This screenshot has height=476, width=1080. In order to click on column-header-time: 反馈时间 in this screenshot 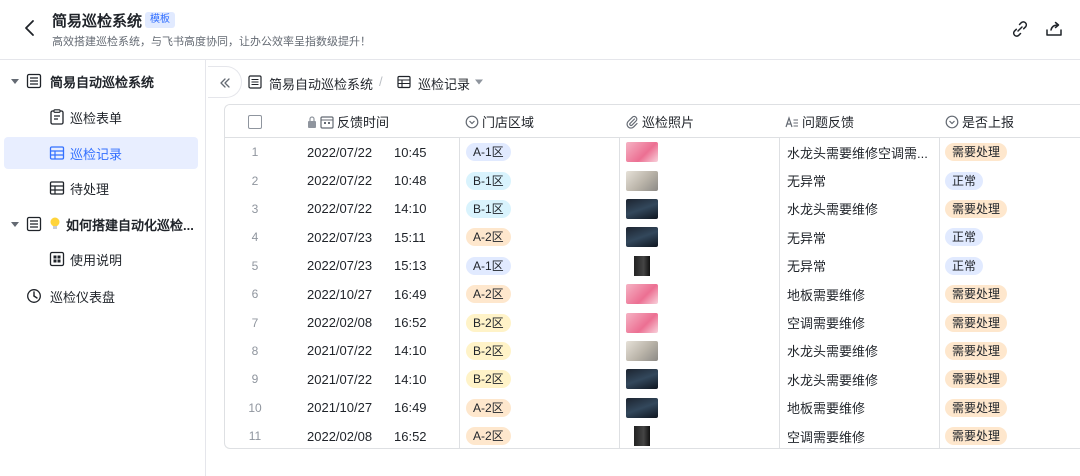, I will do `click(372, 121)`.